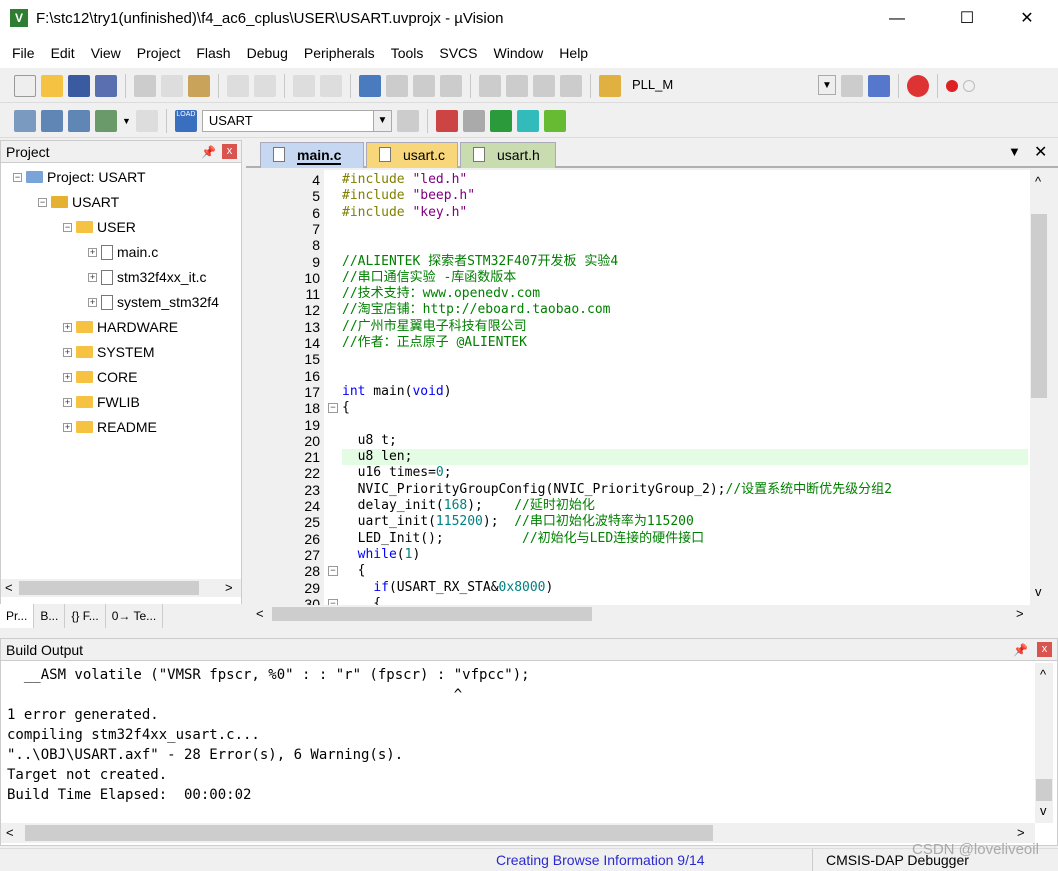 This screenshot has height=871, width=1058. I want to click on editor-hscroll: < >, so click(649, 614).